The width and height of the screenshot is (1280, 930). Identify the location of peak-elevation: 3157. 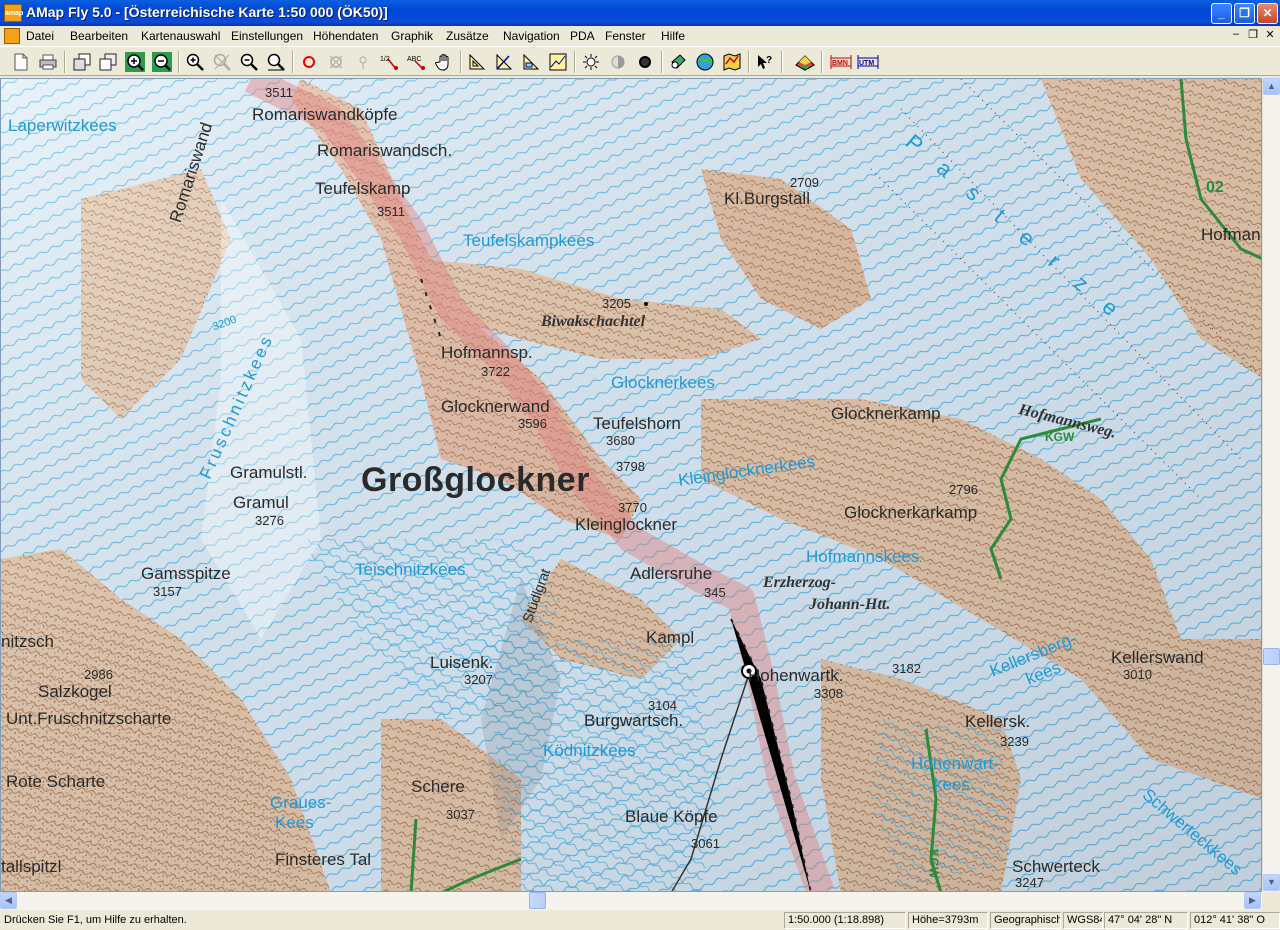
(167, 591).